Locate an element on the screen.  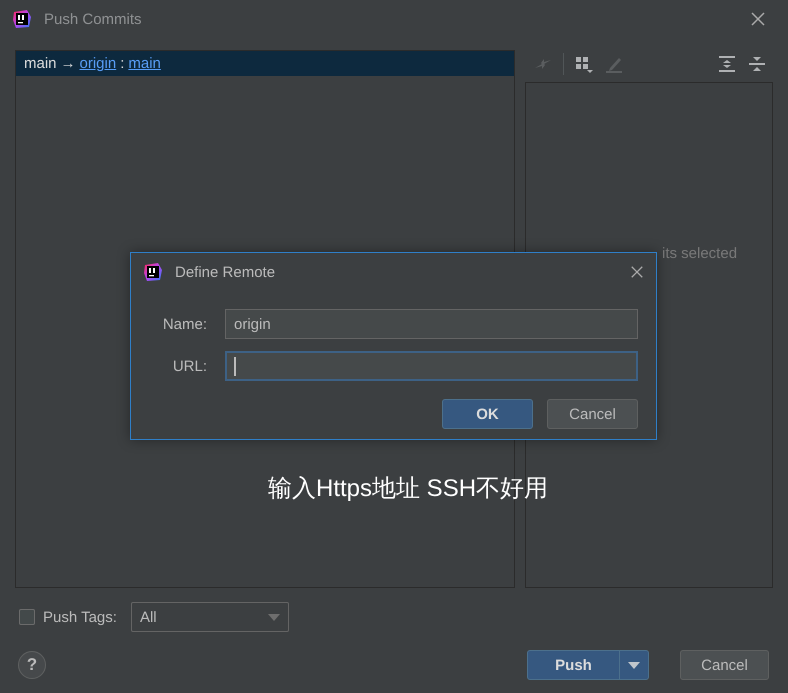
annotation-text: 输入Https地址 SSH不好用 is located at coordinates (408, 489).